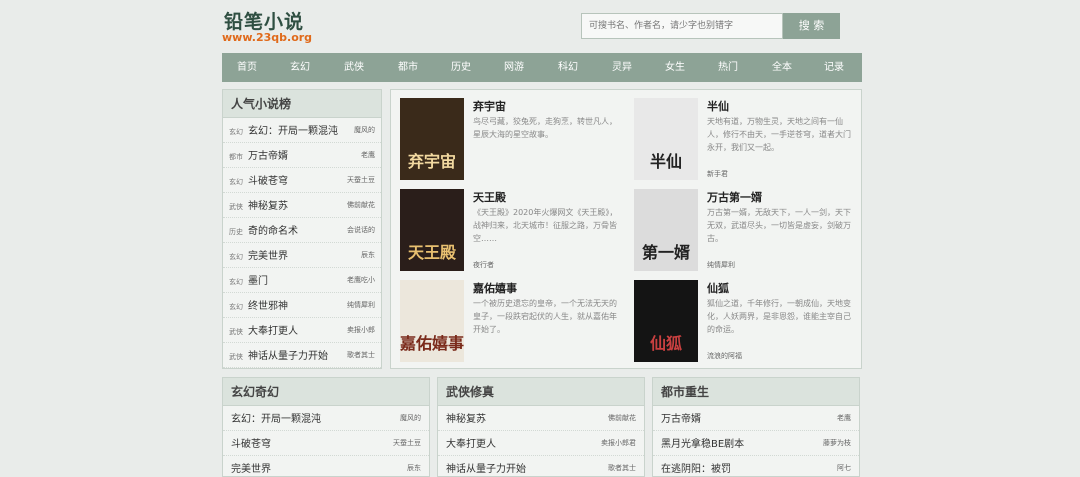  What do you see at coordinates (302, 280) in the screenshot?
I see `ranking-row: 玄幻 墨门 老鹰吃小` at bounding box center [302, 280].